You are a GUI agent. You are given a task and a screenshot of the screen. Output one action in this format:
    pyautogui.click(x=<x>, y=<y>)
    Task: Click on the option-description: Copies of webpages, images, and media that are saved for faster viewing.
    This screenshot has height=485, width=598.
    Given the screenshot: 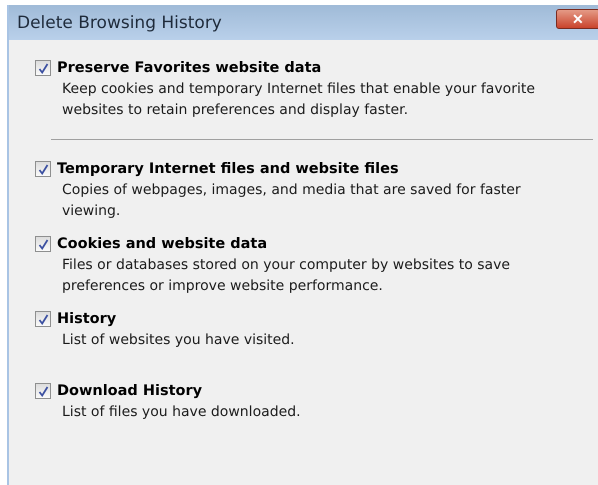 What is the action you would take?
    pyautogui.click(x=292, y=201)
    